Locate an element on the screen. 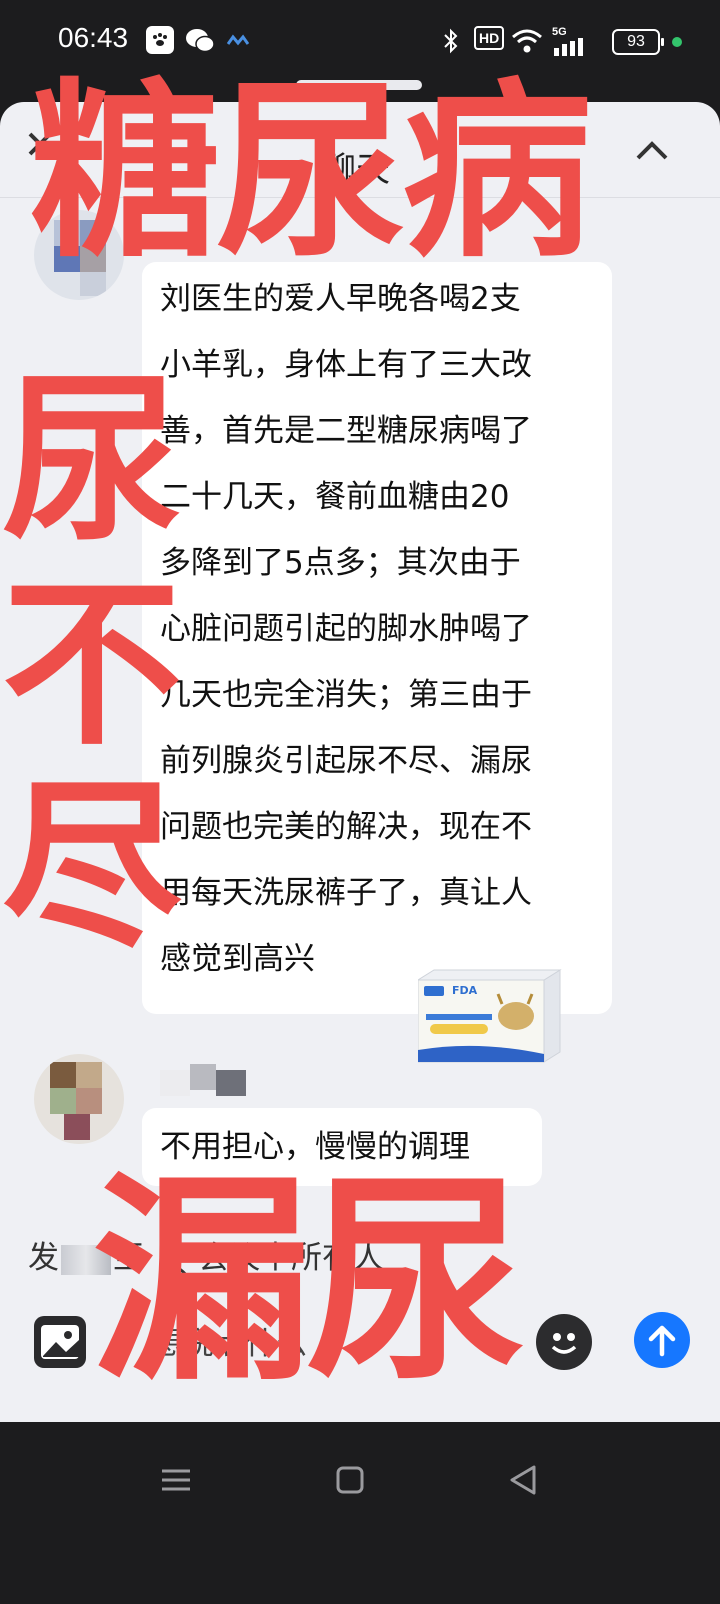 This screenshot has width=720, height=1604. send-button is located at coordinates (662, 1340).